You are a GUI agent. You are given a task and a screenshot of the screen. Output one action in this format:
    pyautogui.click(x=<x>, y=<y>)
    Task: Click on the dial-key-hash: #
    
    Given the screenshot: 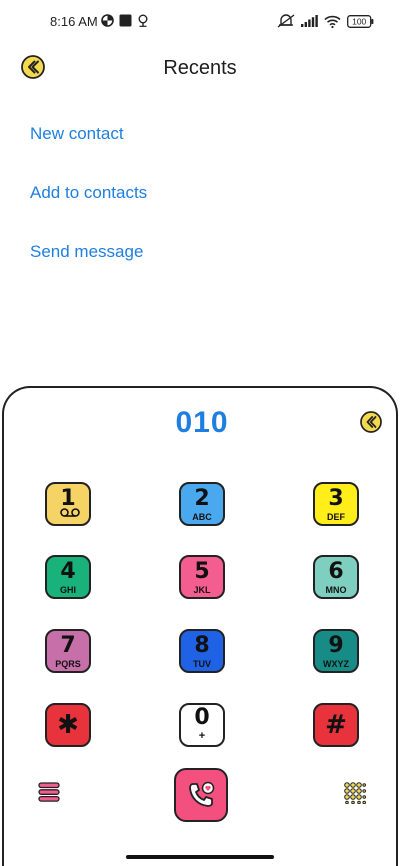 What is the action you would take?
    pyautogui.click(x=336, y=725)
    